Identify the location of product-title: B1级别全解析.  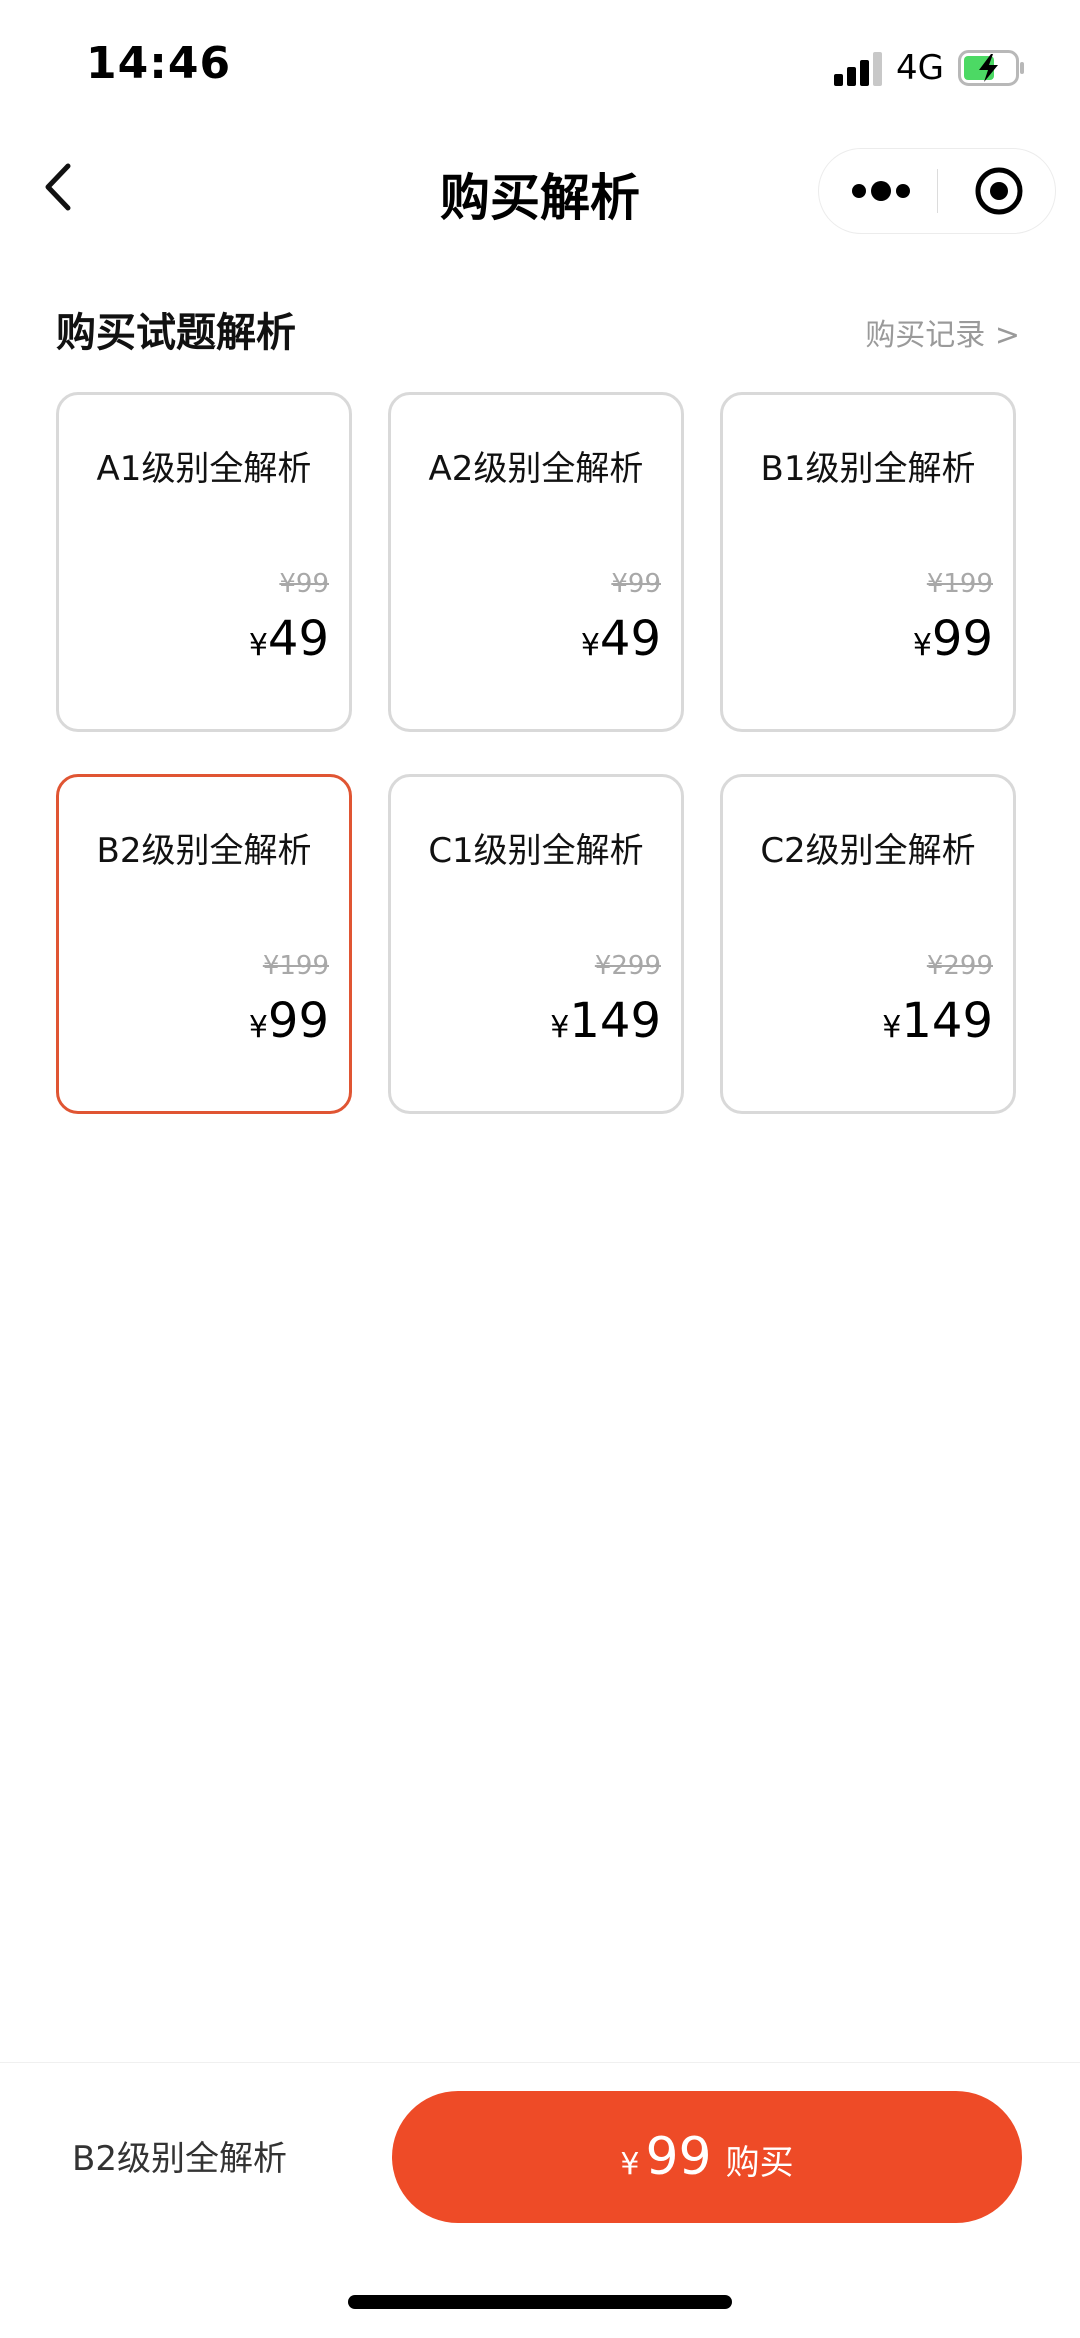
(868, 469).